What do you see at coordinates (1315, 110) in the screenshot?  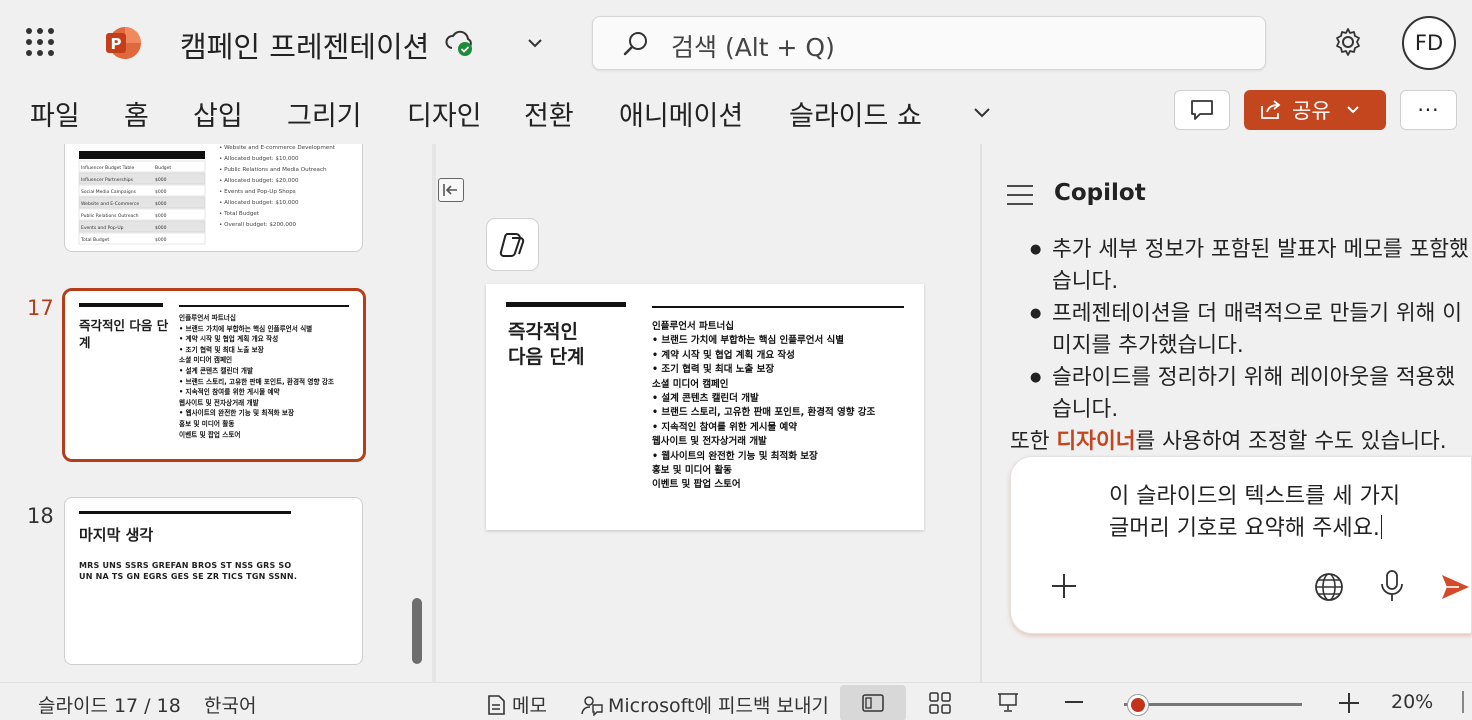 I see `share-button: 공유` at bounding box center [1315, 110].